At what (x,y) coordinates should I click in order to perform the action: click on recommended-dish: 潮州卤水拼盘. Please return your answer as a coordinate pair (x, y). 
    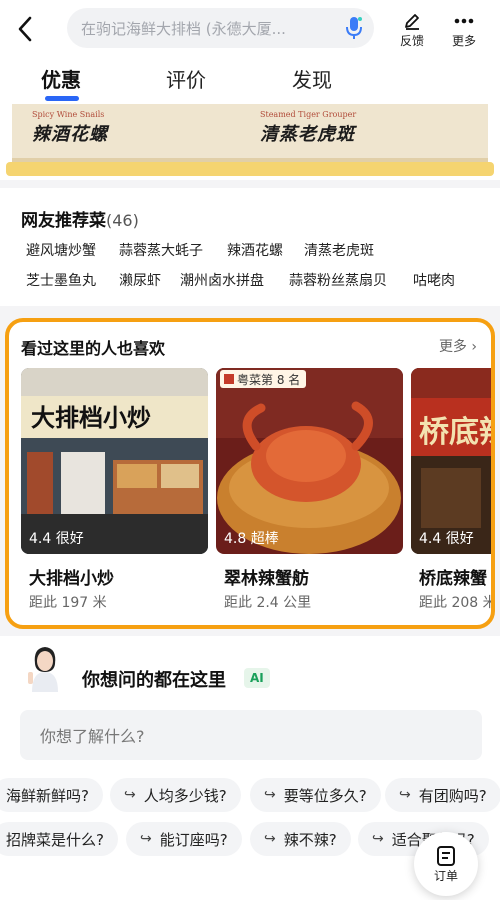
    Looking at the image, I should click on (222, 280).